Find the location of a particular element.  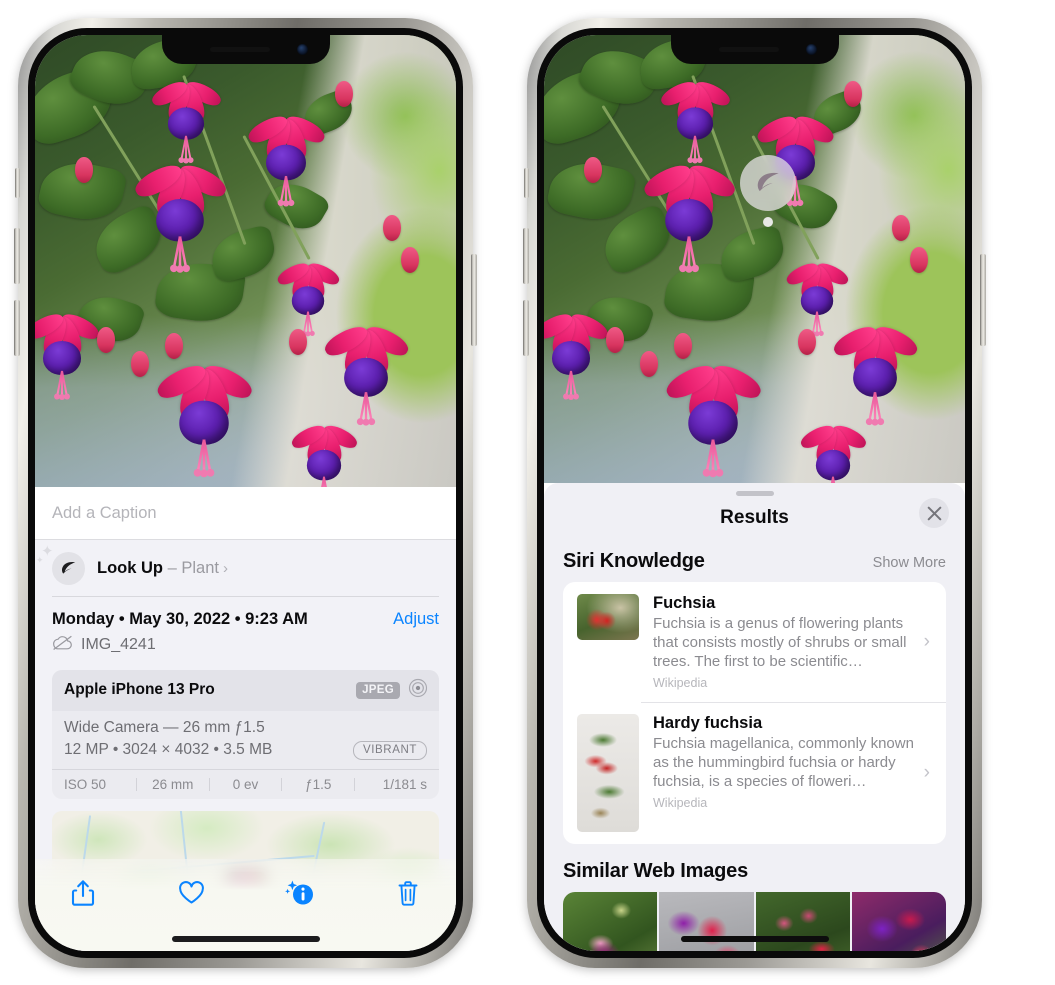

similar-web-images-header: Similar Web Images is located at coordinates (754, 868).